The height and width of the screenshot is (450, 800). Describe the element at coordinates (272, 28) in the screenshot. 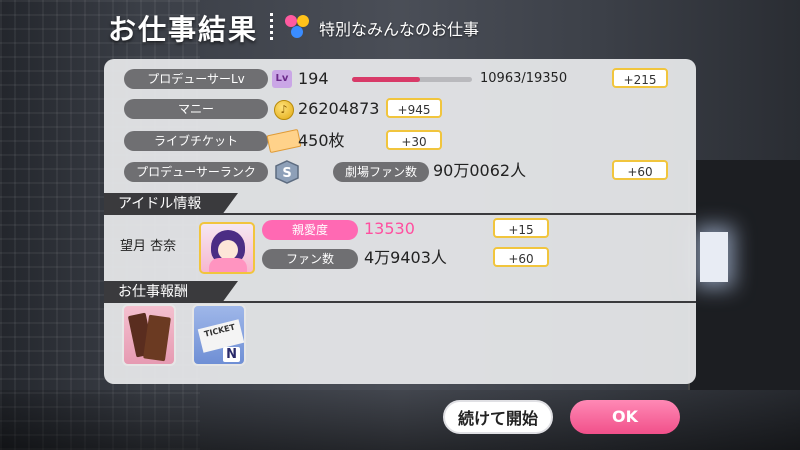

I see `header-divider` at that location.